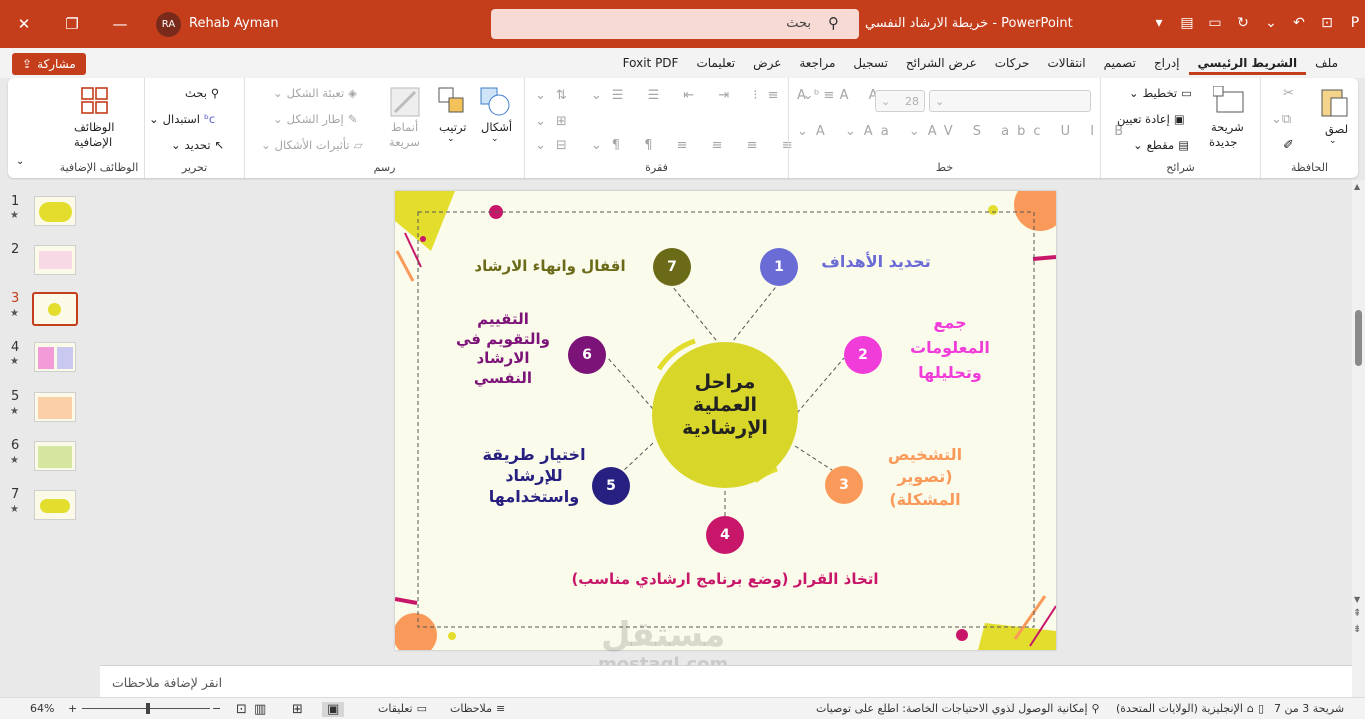 This screenshot has width=1365, height=719. What do you see at coordinates (725, 579) in the screenshot?
I see `step-4-label: اتخاذ القرار (وضع برنامج ارشادي مناسب)` at bounding box center [725, 579].